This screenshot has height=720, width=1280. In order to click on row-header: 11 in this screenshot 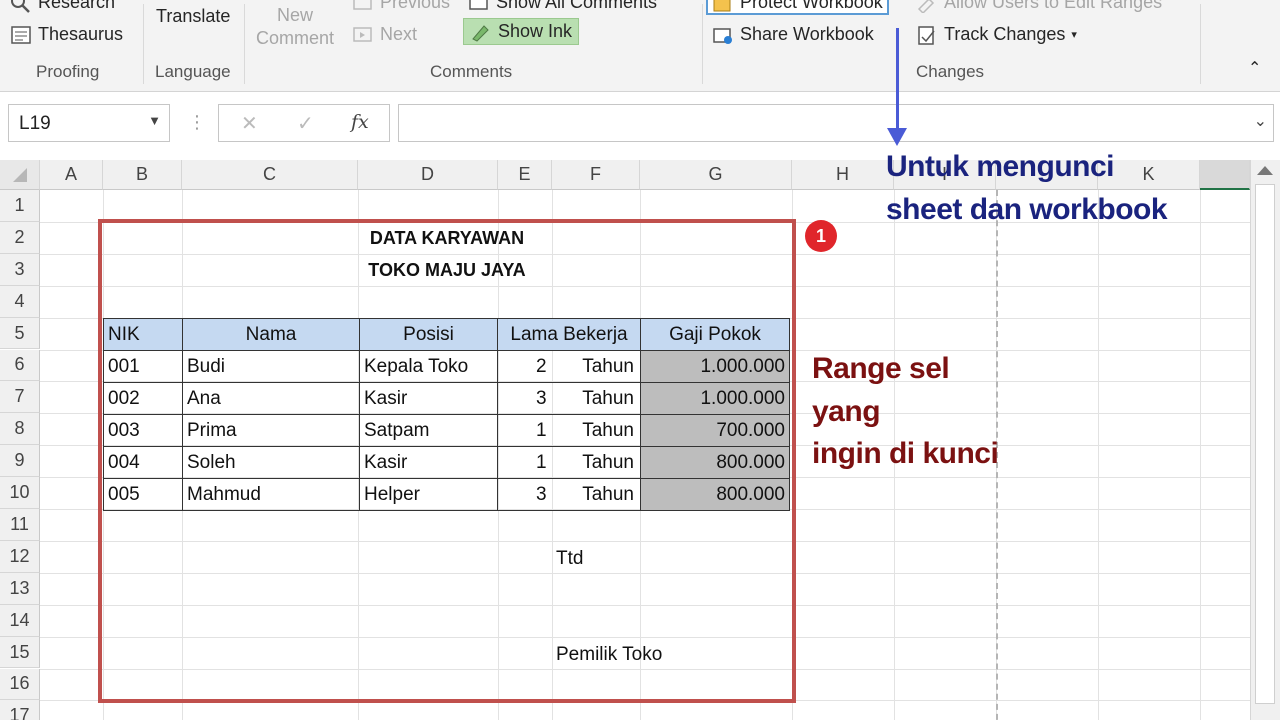, I will do `click(20, 525)`.